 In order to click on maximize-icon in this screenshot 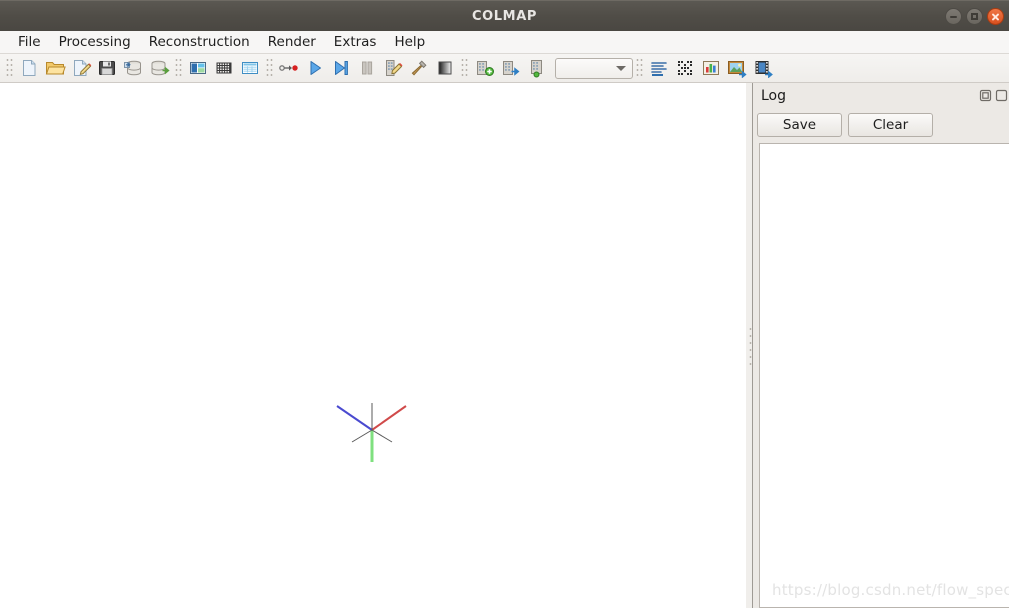, I will do `click(974, 16)`.